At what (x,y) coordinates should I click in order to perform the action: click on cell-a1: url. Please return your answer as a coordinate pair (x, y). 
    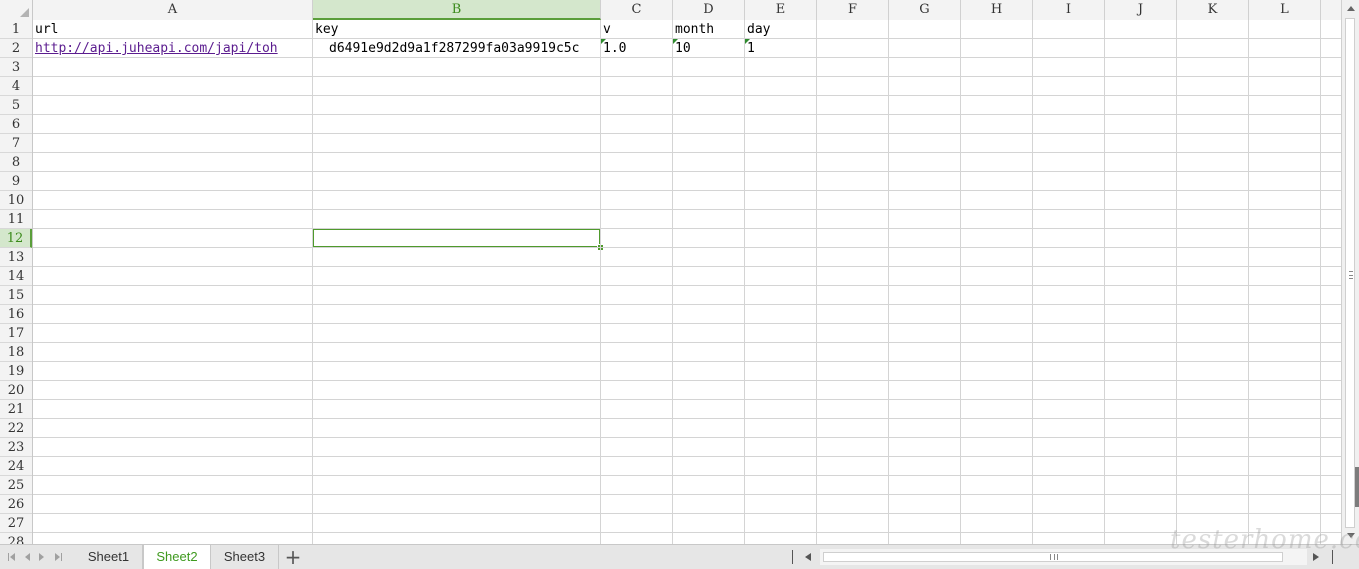
    Looking at the image, I should click on (172, 29).